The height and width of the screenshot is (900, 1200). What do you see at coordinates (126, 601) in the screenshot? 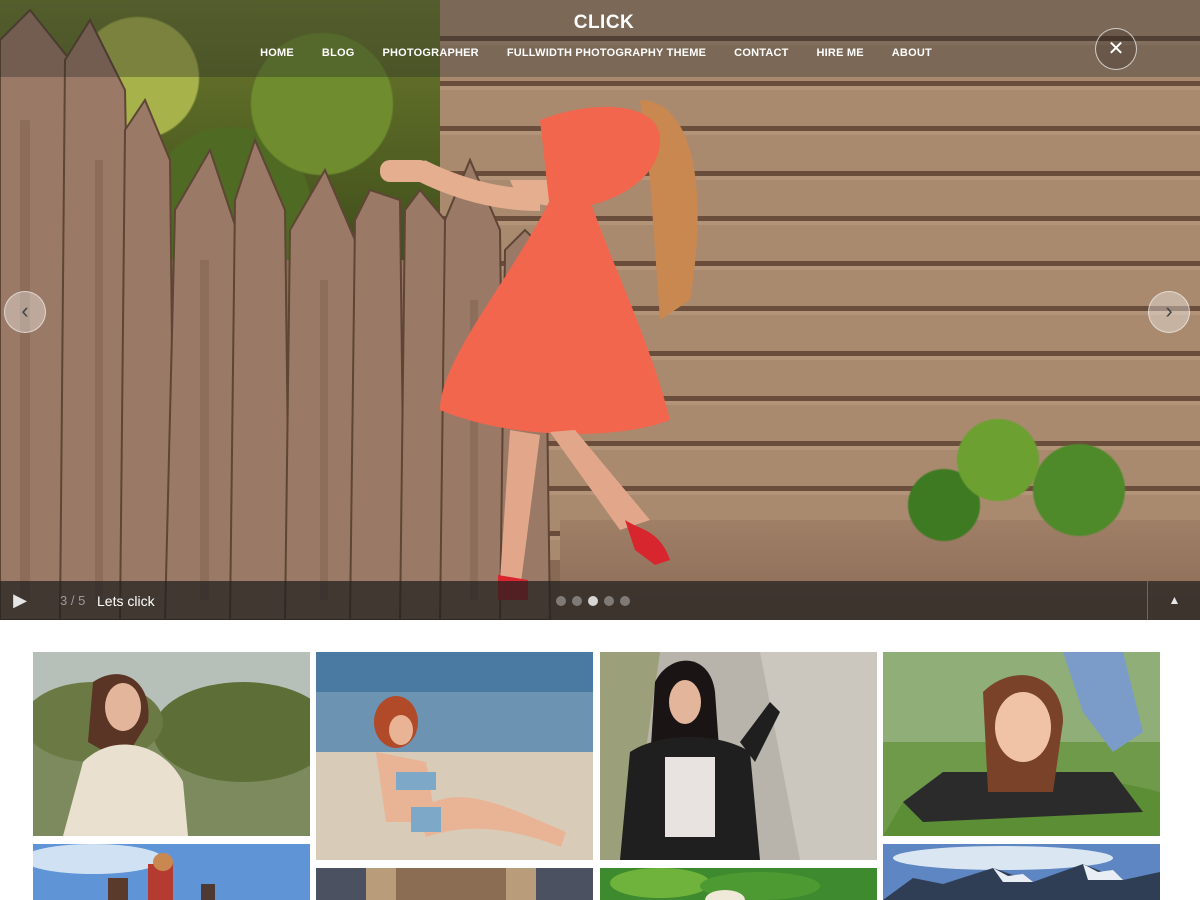
I see `slide-caption: Lets click` at bounding box center [126, 601].